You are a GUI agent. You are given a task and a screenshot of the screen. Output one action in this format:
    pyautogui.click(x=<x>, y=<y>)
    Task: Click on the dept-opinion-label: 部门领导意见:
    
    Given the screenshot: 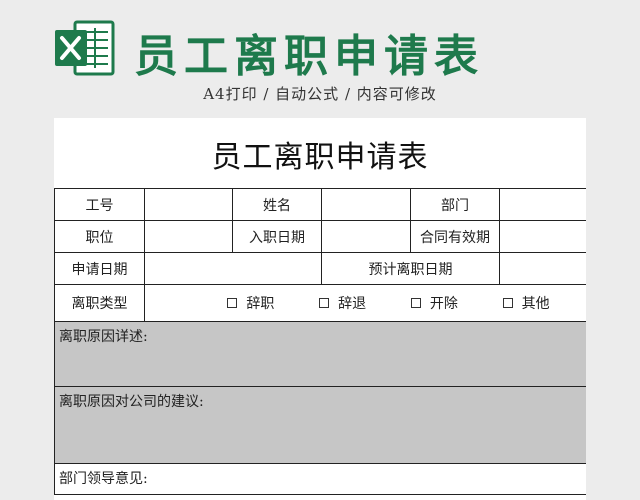 What is the action you would take?
    pyautogui.click(x=103, y=479)
    